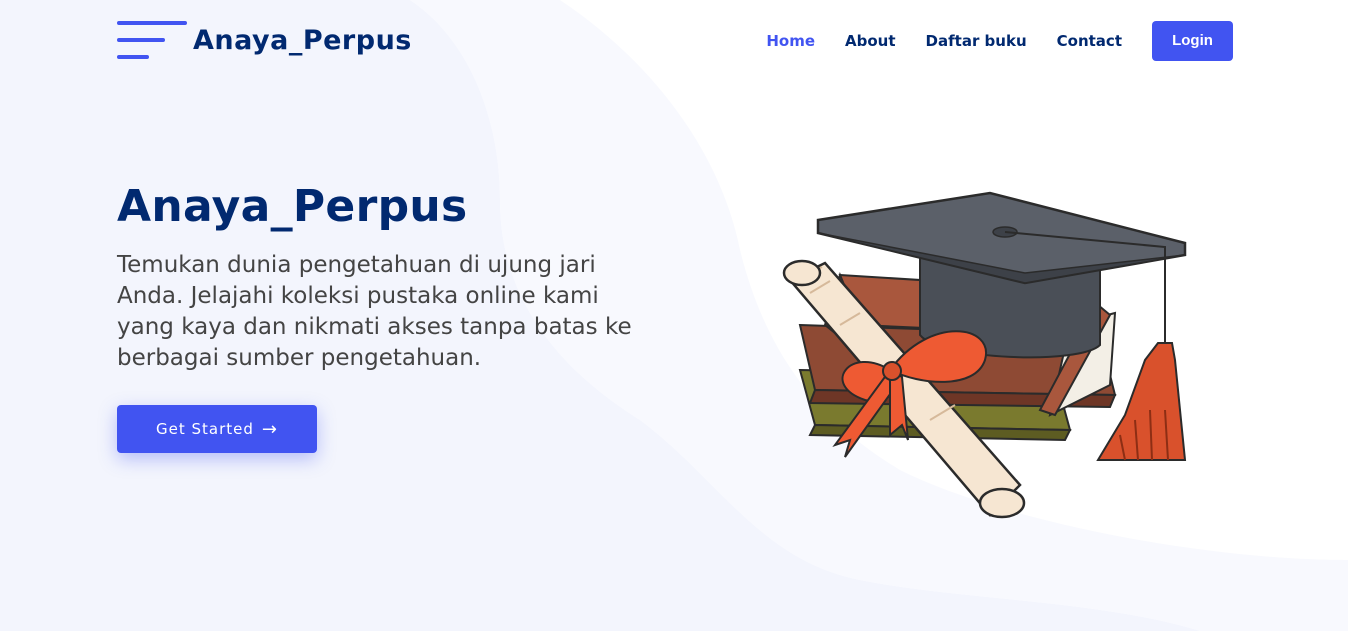 This screenshot has height=631, width=1348. I want to click on hero-title: Anaya_Perpus, so click(292, 206).